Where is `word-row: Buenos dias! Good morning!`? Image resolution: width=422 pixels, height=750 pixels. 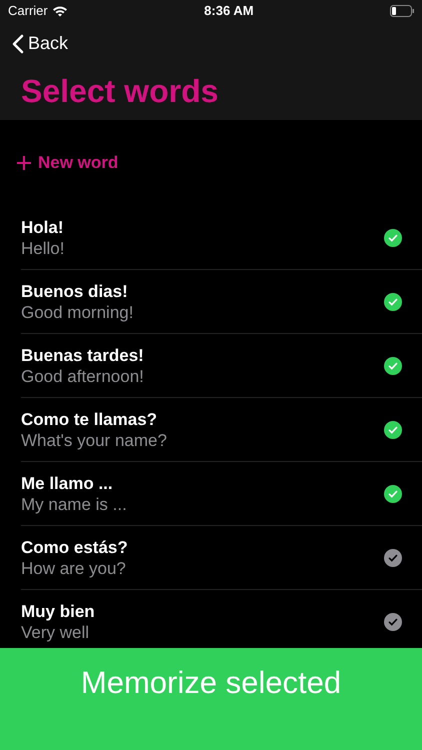 word-row: Buenos dias! Good morning! is located at coordinates (221, 302).